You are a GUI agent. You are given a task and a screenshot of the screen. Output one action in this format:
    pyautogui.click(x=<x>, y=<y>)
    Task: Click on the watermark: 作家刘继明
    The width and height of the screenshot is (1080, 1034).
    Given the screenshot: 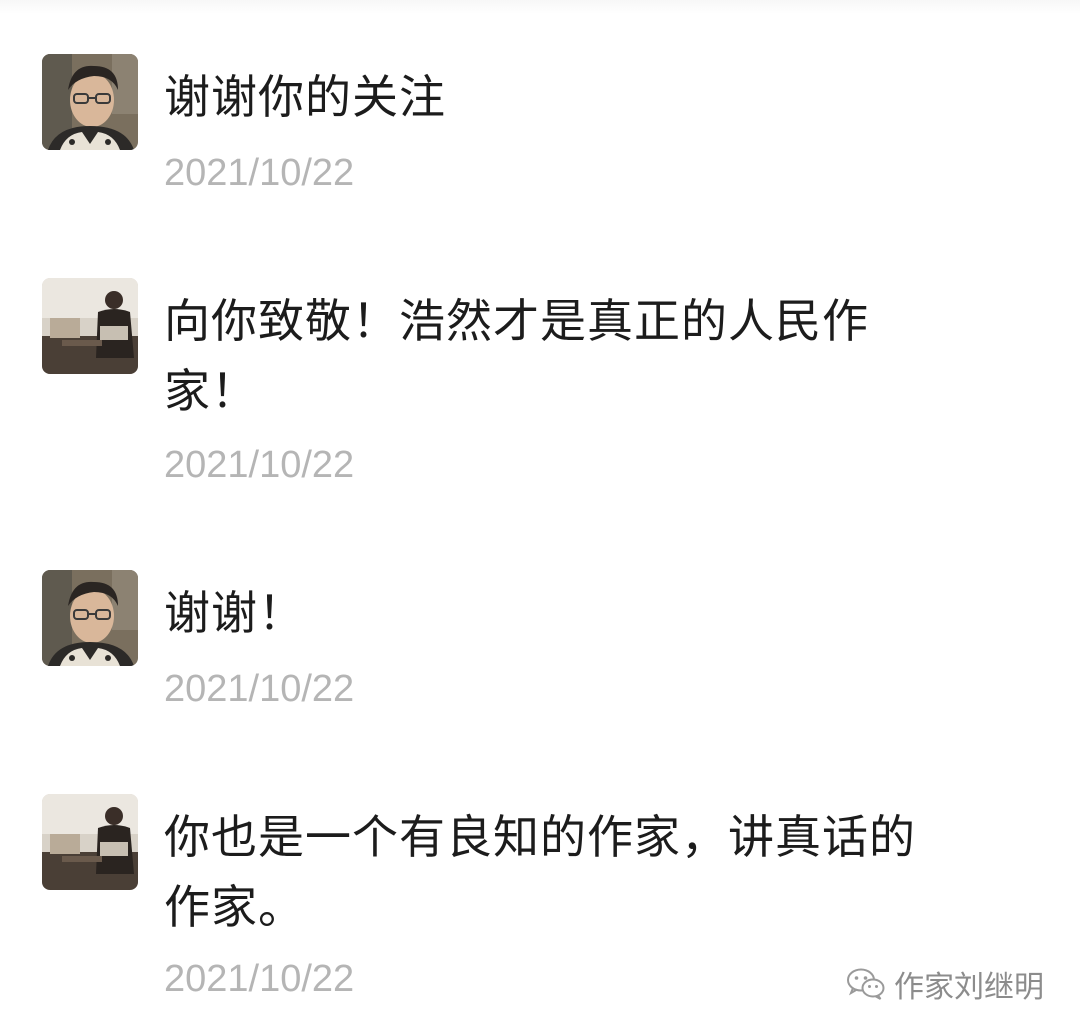 What is the action you would take?
    pyautogui.click(x=945, y=984)
    